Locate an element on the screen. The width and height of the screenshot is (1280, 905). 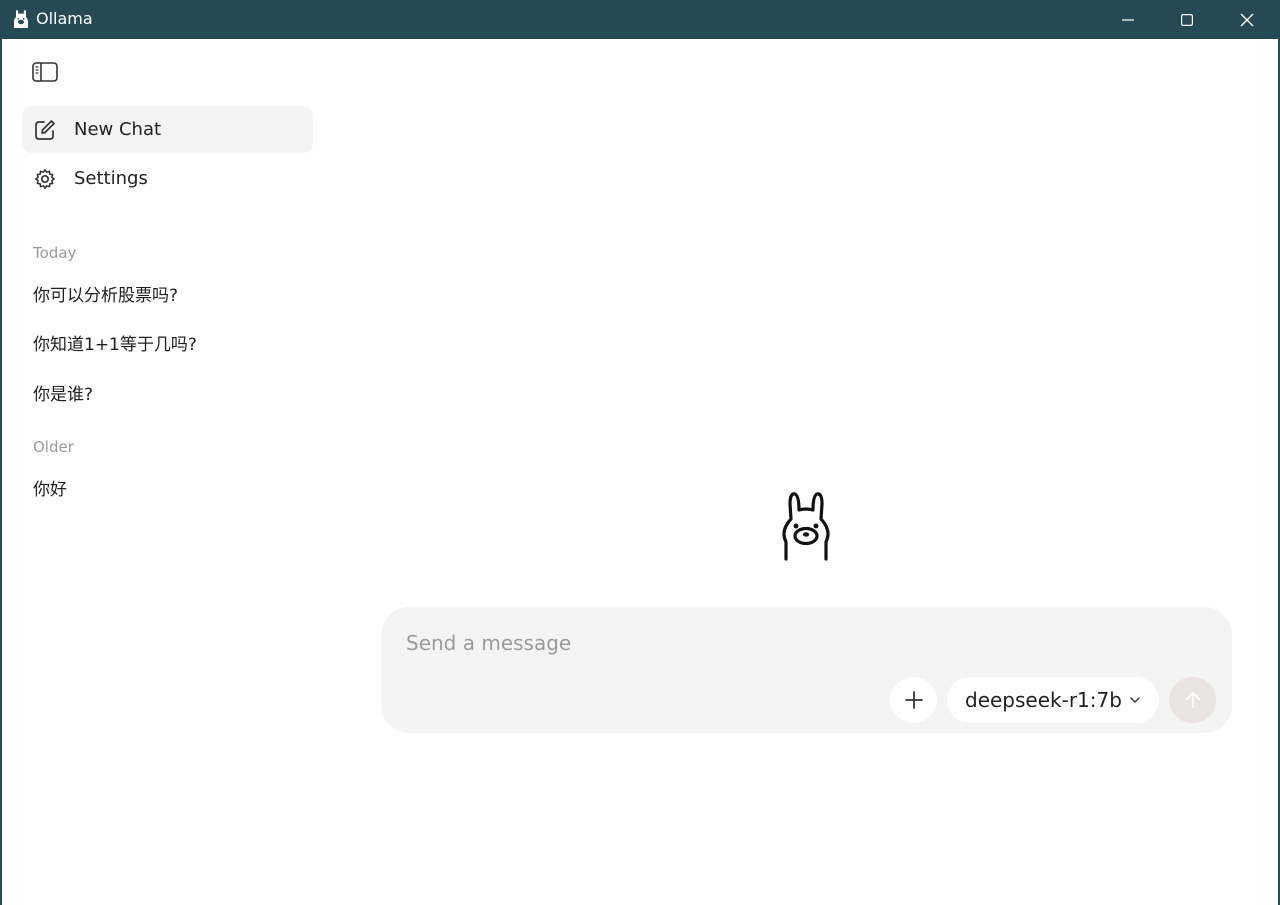
attach-button is located at coordinates (913, 700).